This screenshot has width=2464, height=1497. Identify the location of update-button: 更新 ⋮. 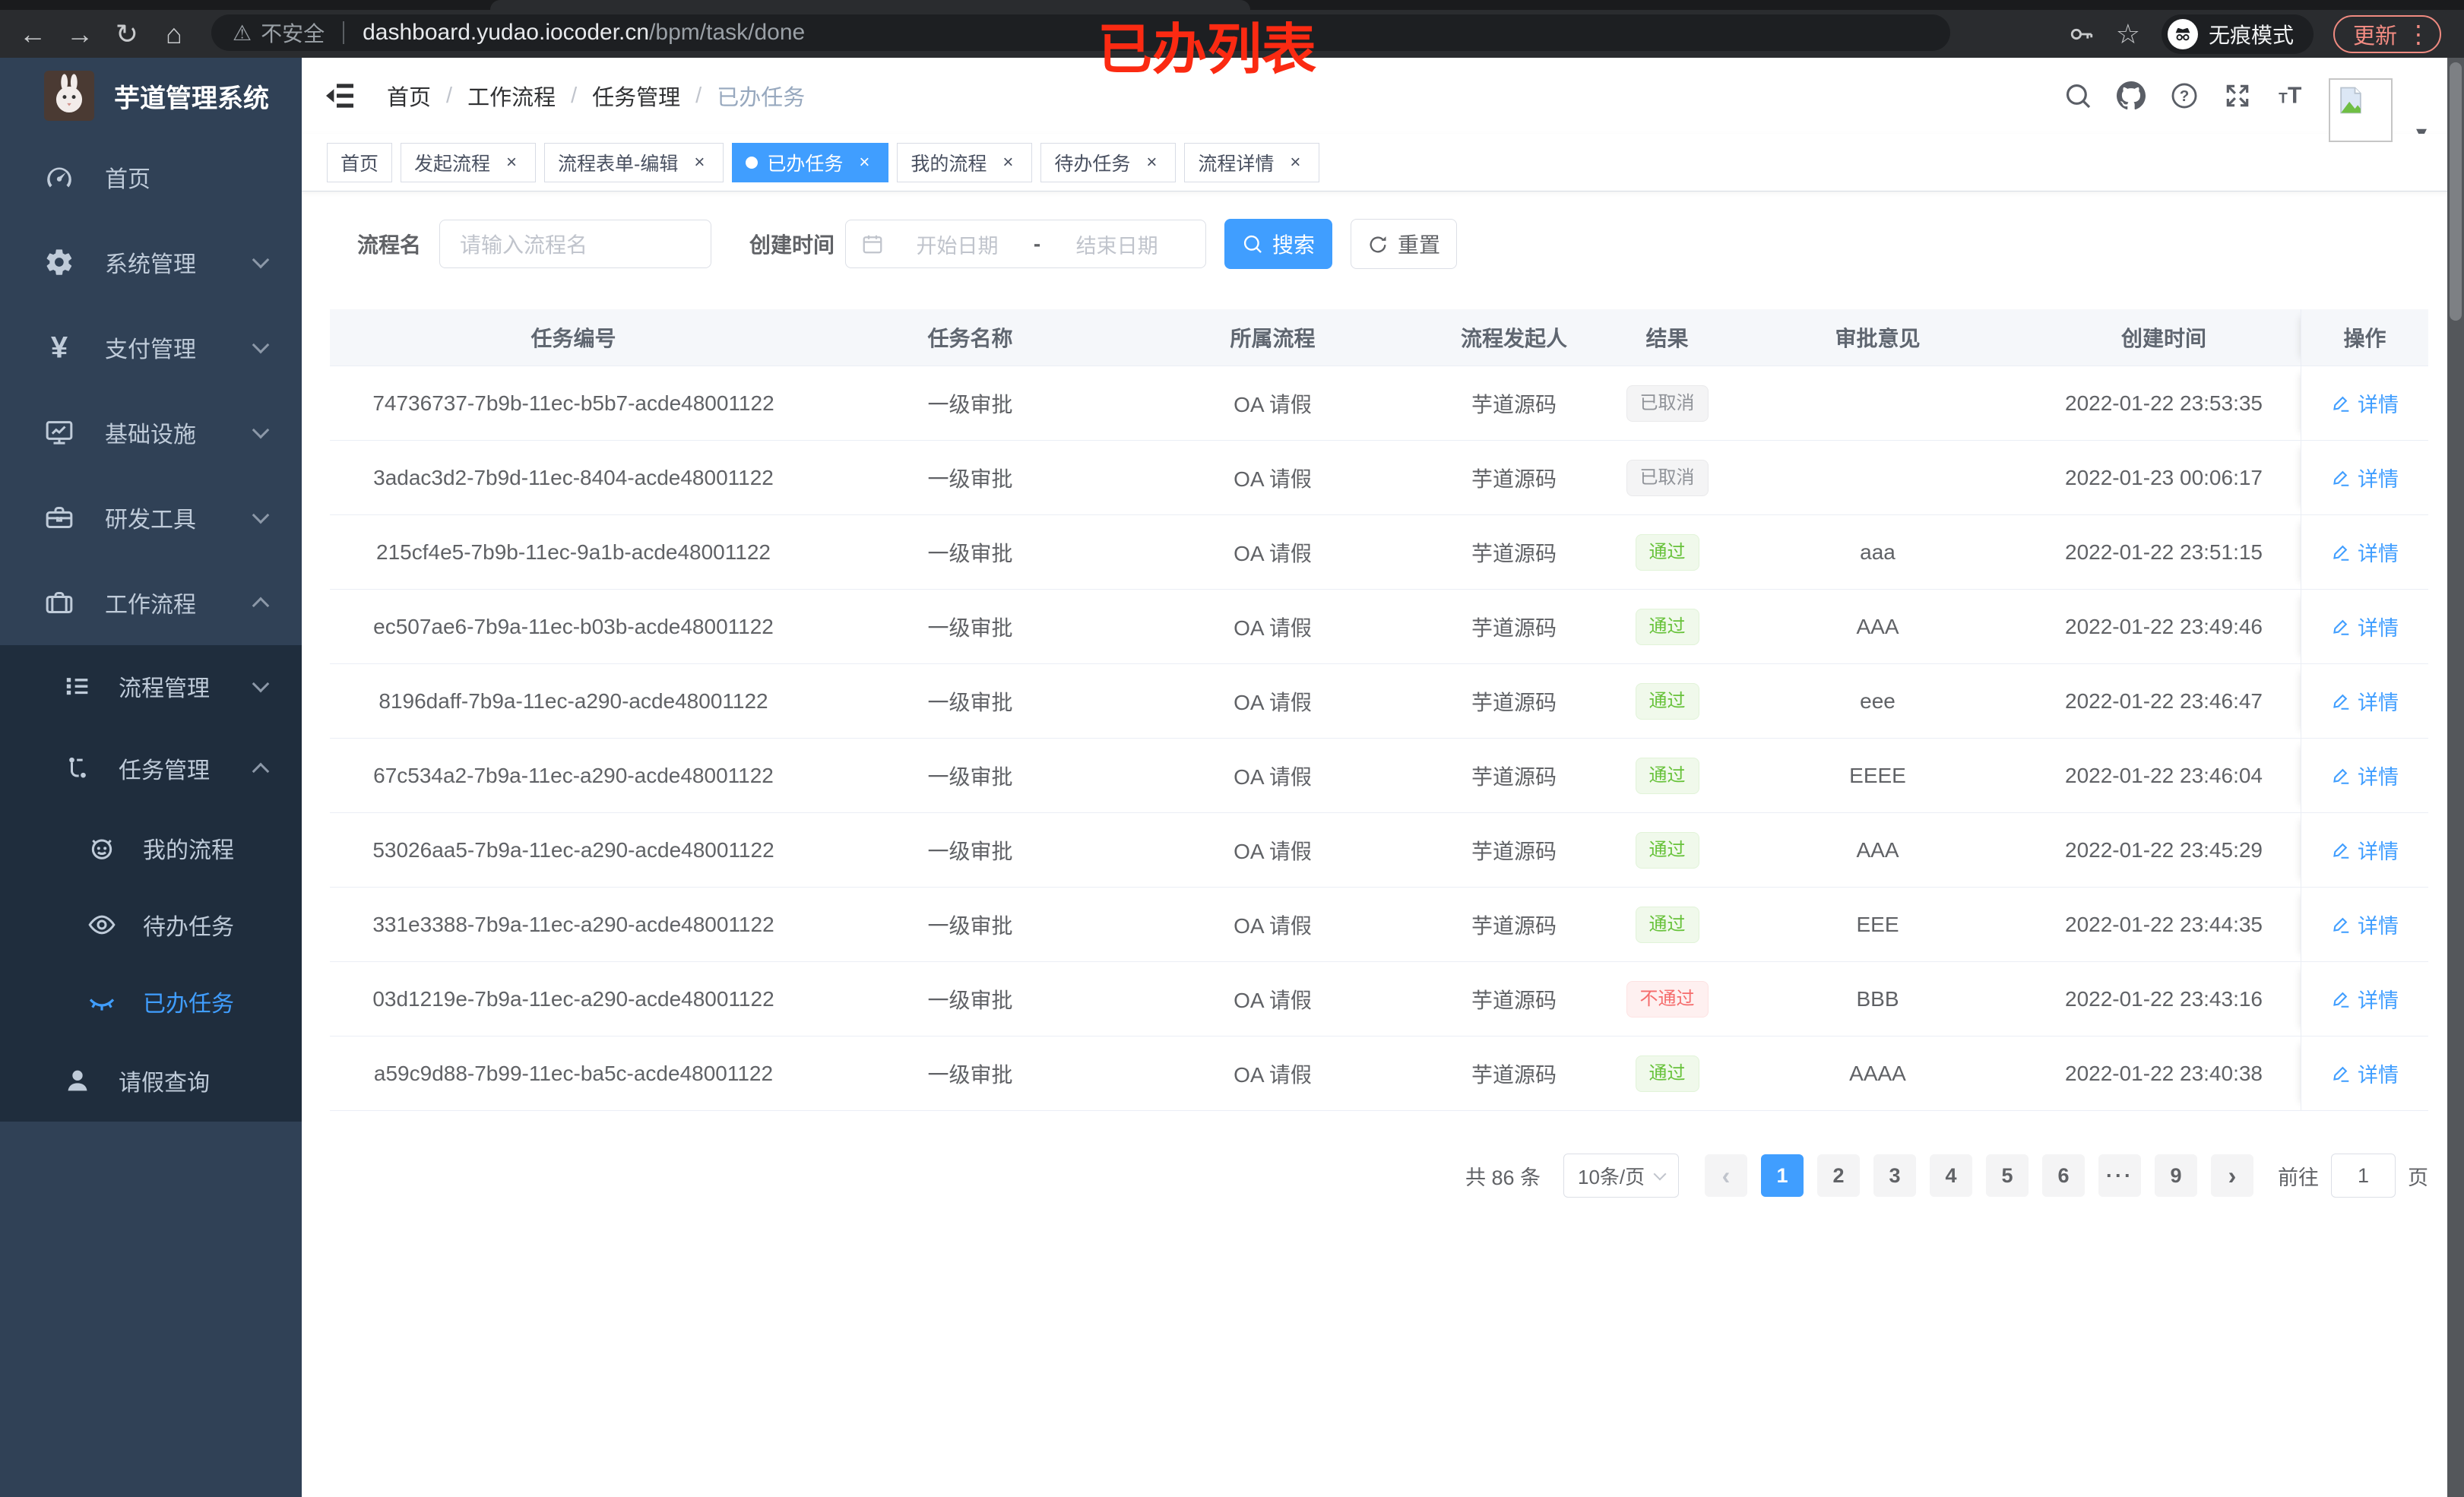
(2387, 33).